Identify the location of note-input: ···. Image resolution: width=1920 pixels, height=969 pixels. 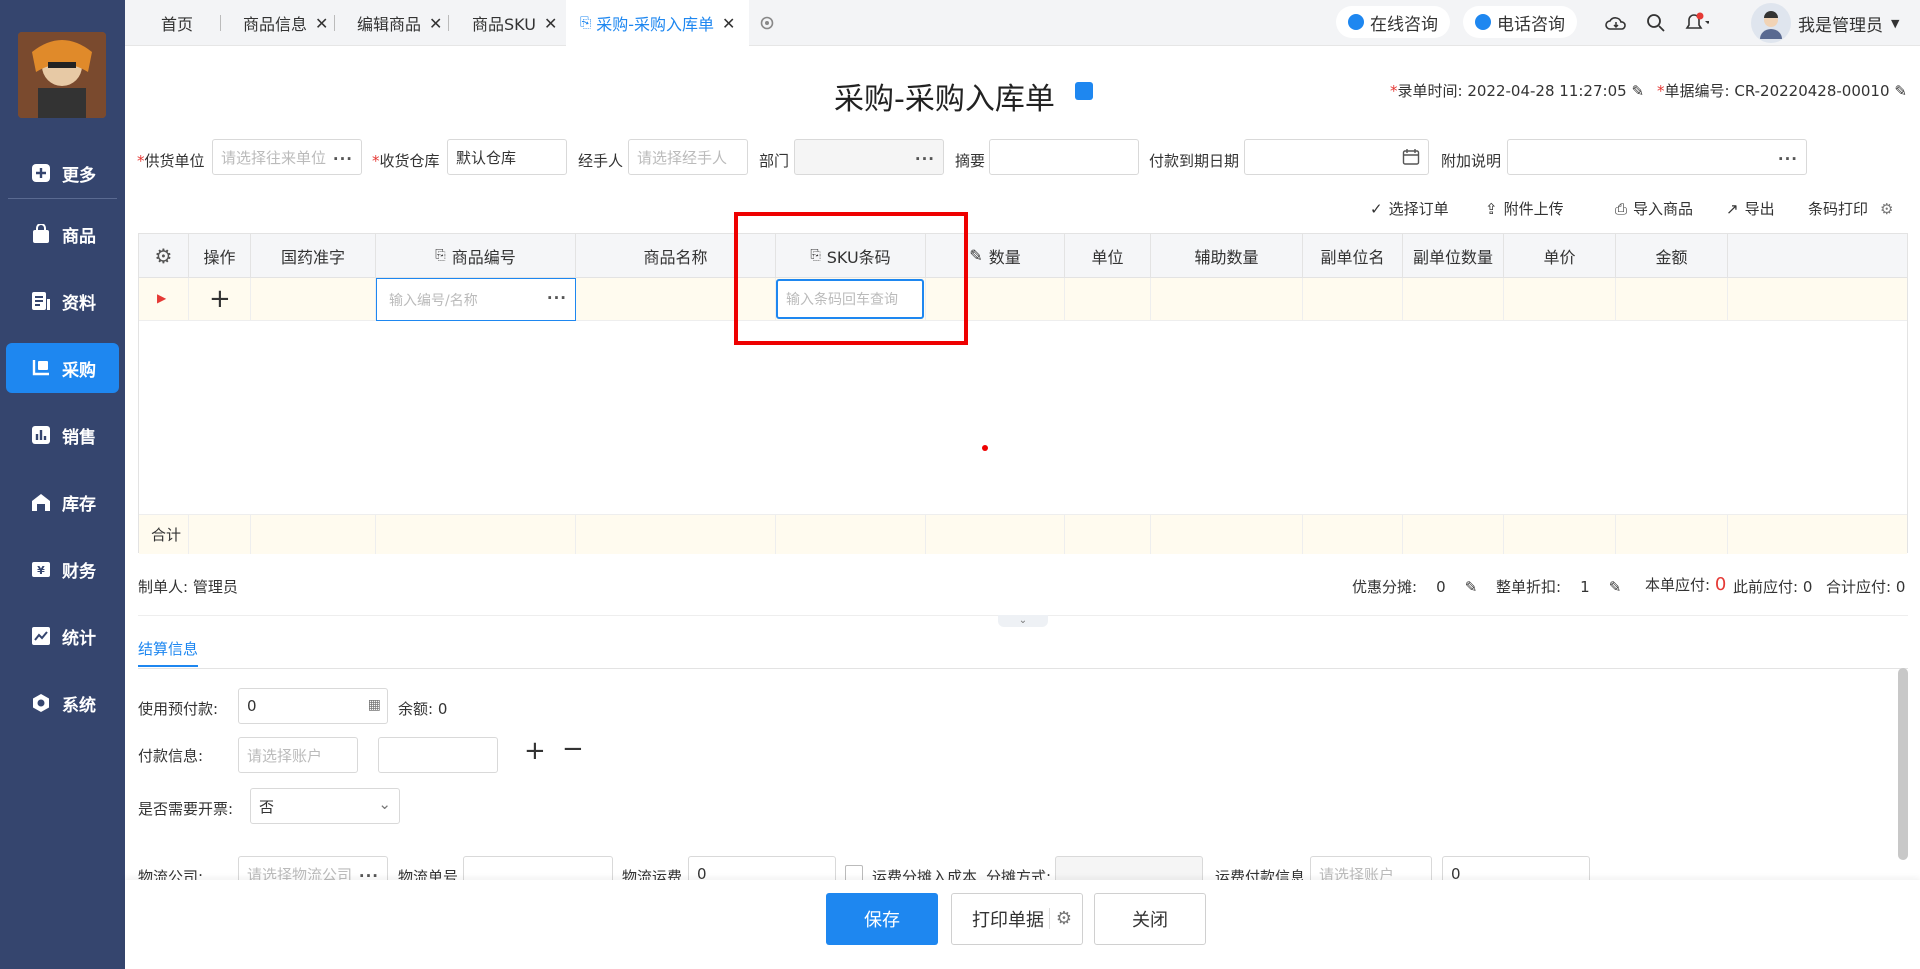
(1657, 157).